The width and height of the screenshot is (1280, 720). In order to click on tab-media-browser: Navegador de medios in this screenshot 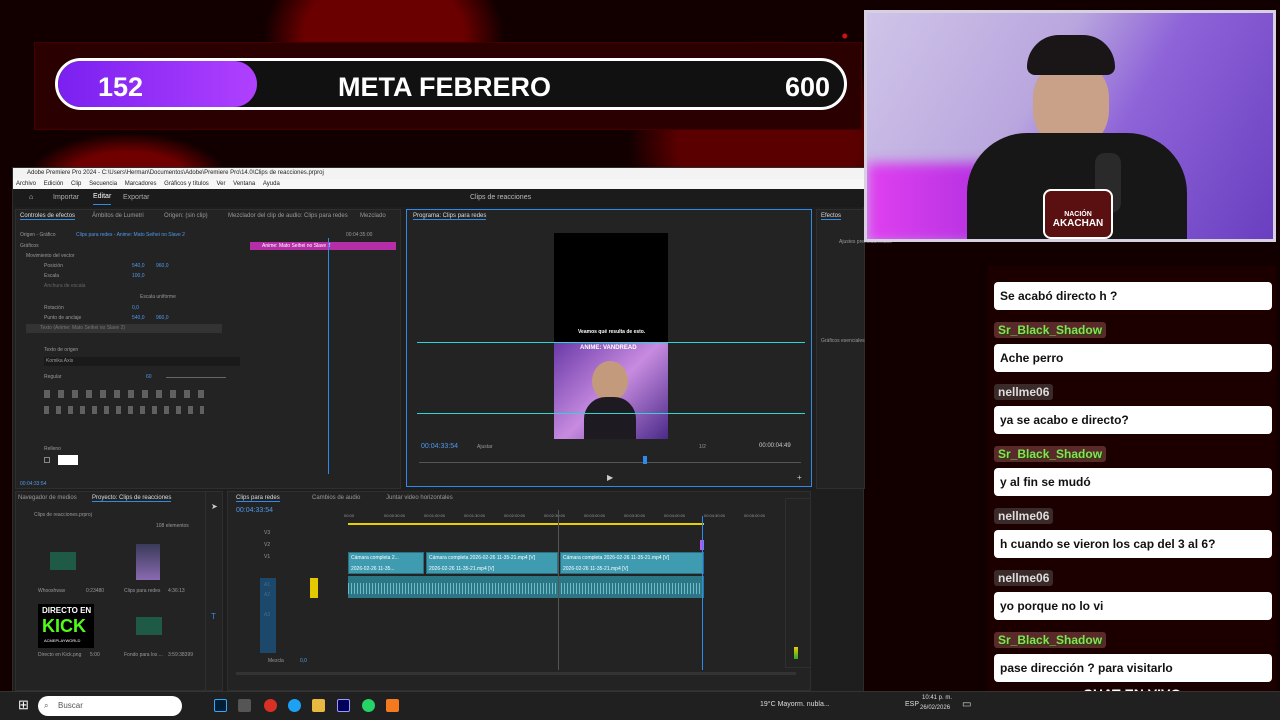, I will do `click(47, 498)`.